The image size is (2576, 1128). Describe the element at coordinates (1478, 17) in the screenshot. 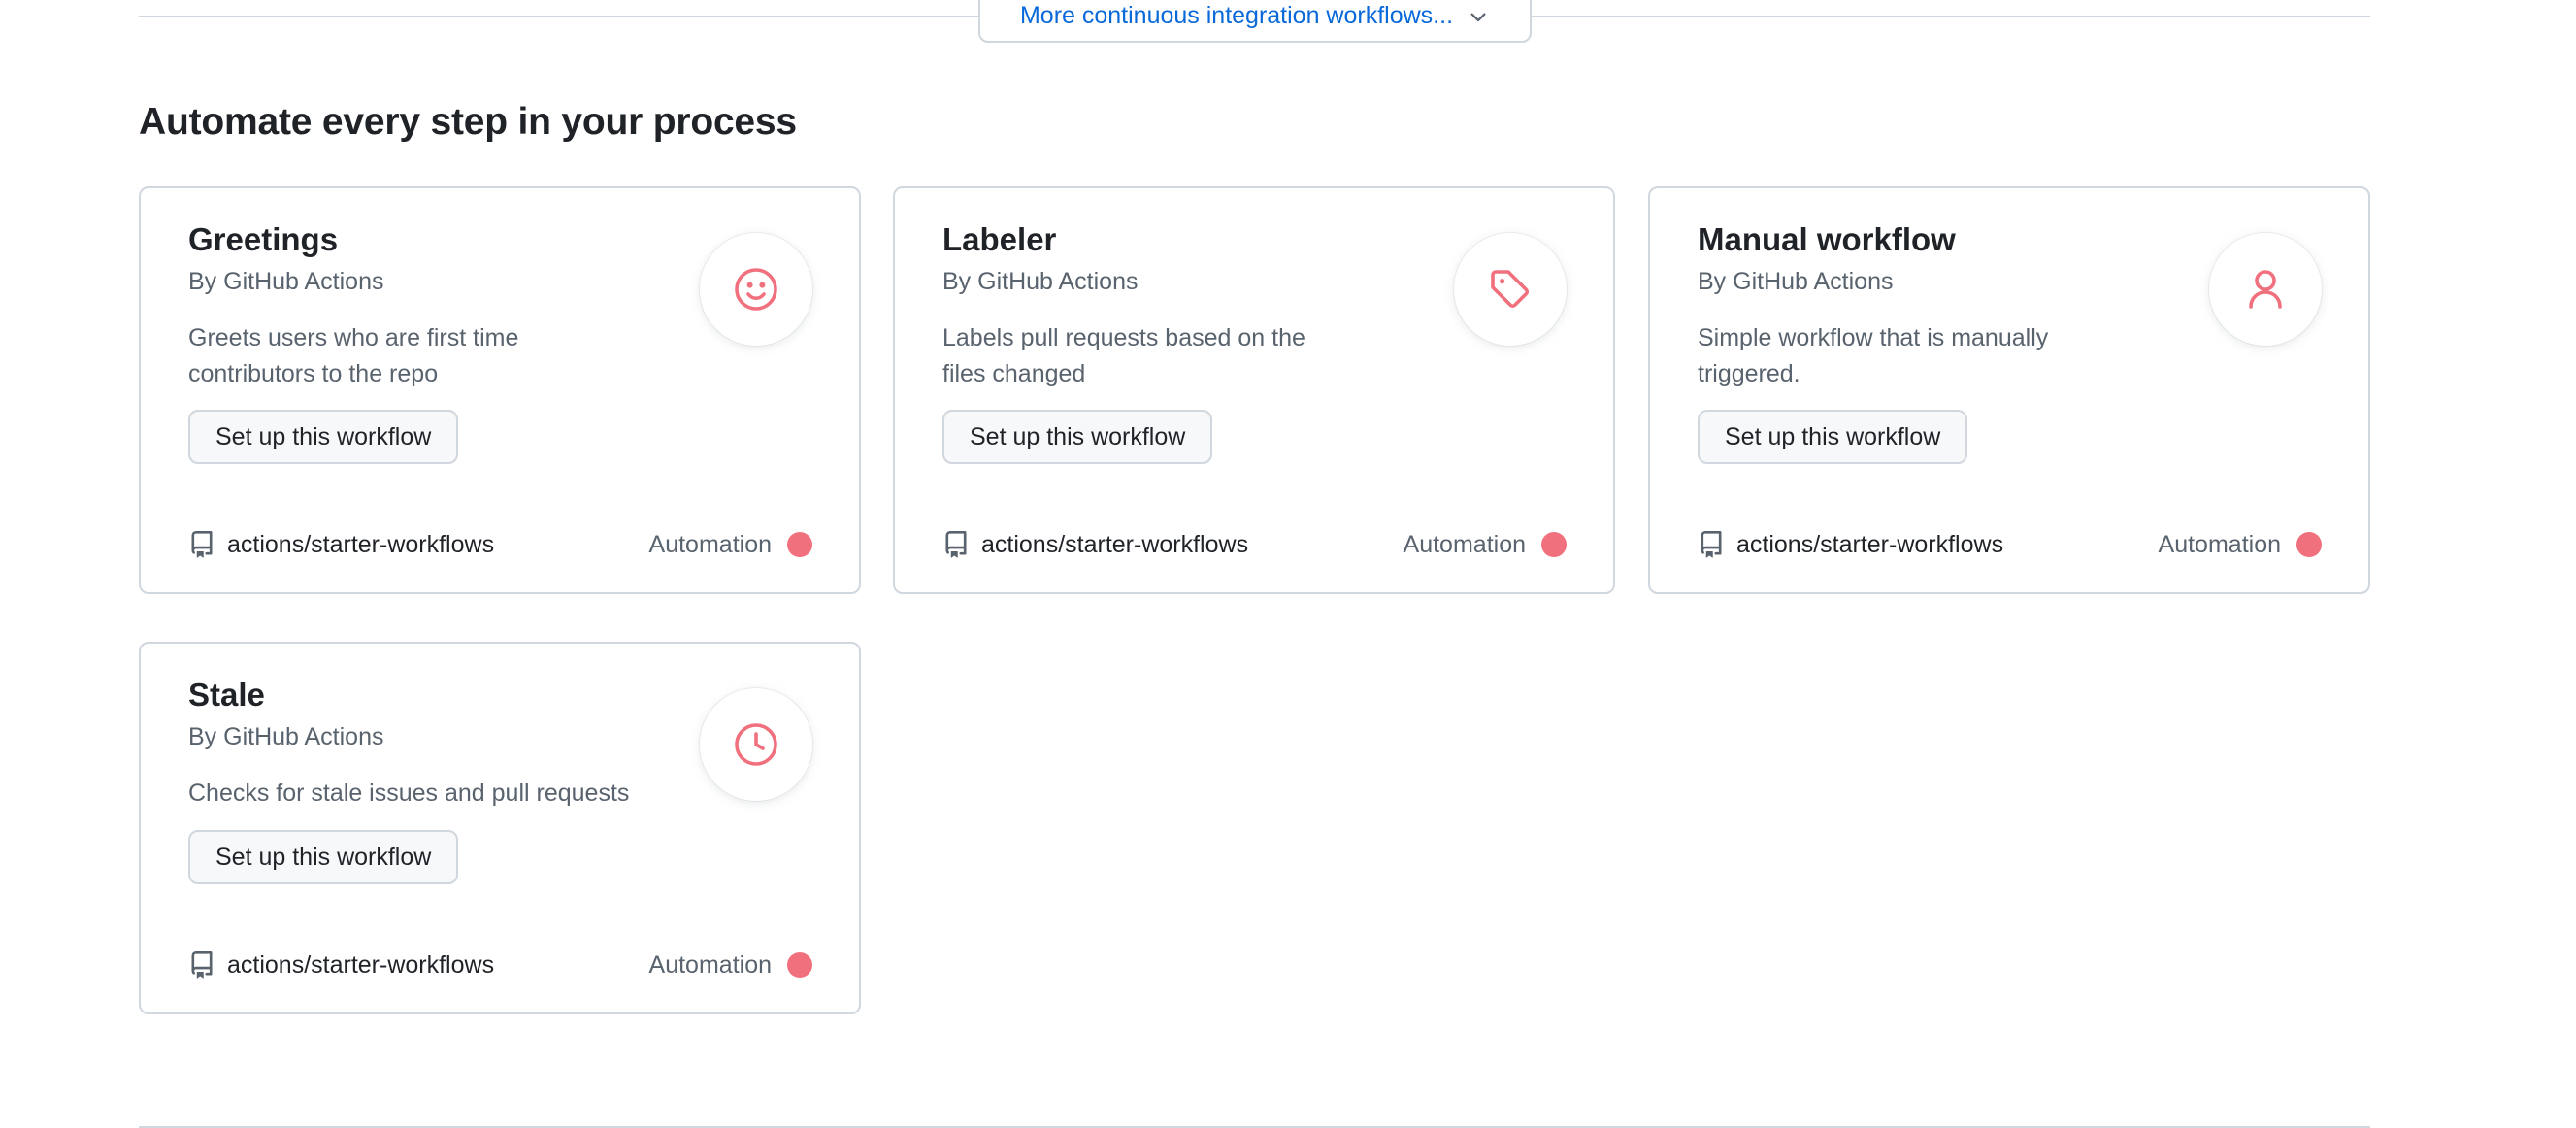

I see `chevron-down-icon` at that location.